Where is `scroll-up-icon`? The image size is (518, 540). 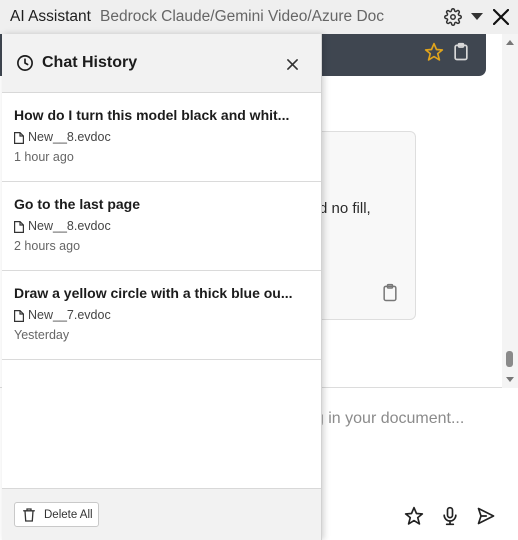
scroll-up-icon is located at coordinates (510, 42).